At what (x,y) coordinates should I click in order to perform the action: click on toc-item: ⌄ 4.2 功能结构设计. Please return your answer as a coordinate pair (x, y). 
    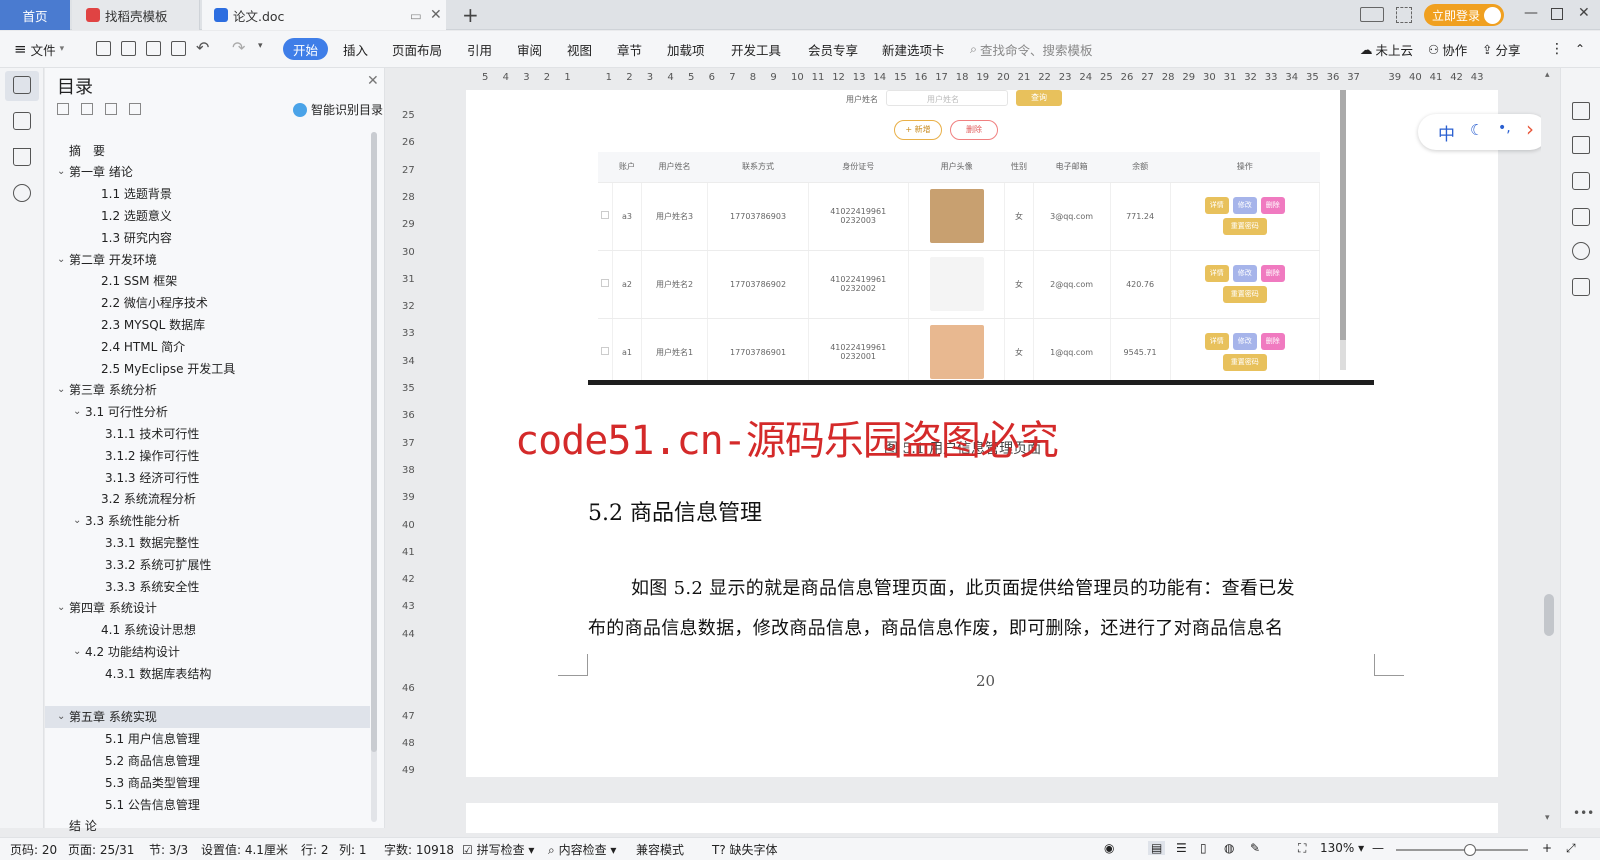
    Looking at the image, I should click on (207, 651).